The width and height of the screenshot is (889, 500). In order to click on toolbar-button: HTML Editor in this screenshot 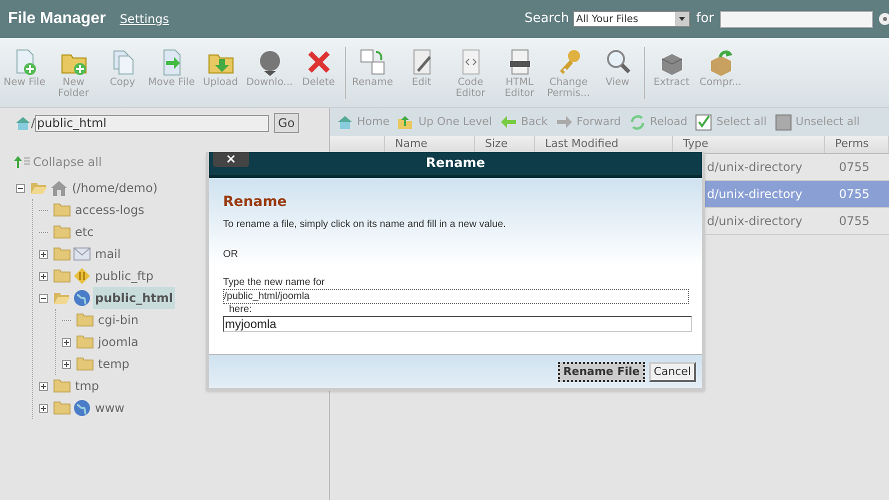, I will do `click(519, 73)`.